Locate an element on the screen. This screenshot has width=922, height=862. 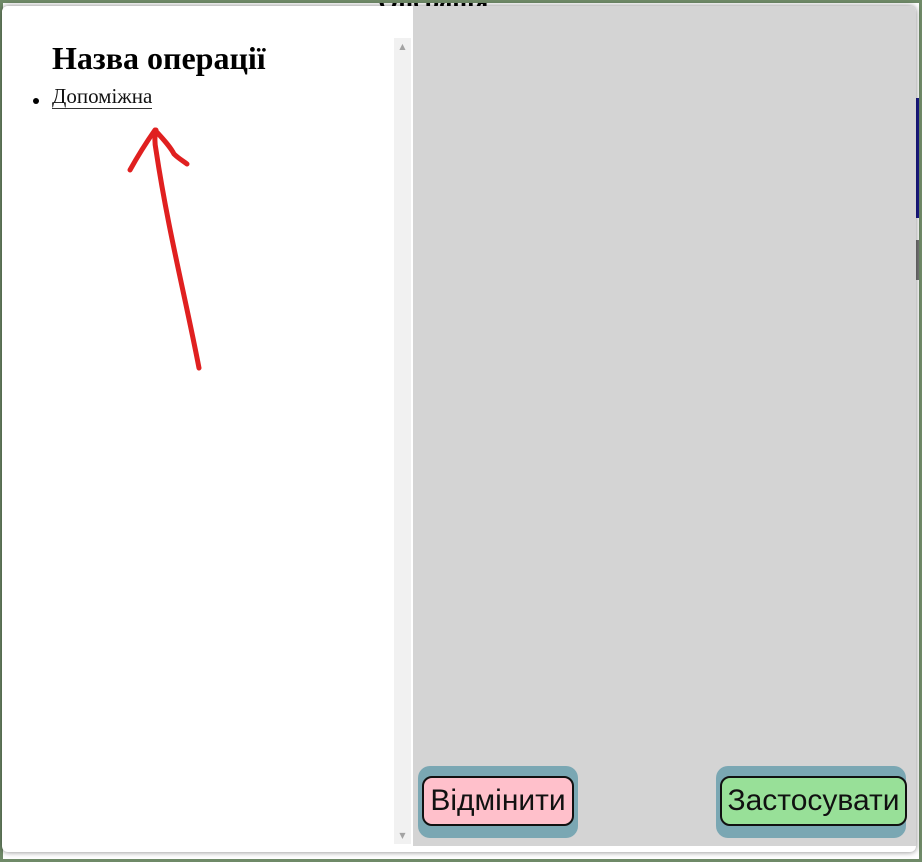
scroll-up-arrow-icon: ▲ is located at coordinates (402, 46).